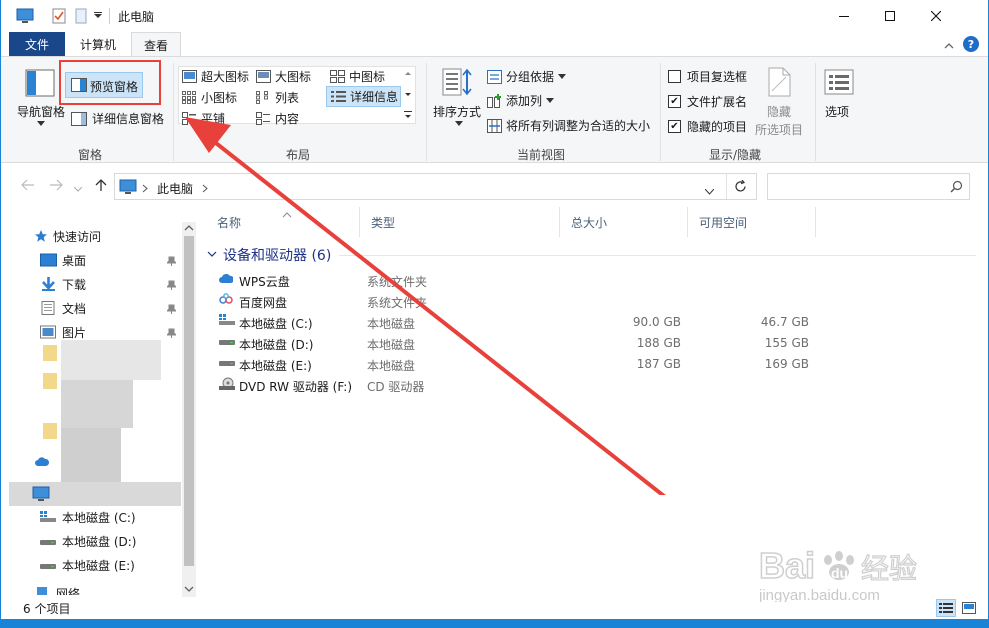 This screenshot has height=628, width=989. Describe the element at coordinates (391, 366) in the screenshot. I see `row-type: 本地磁盘` at that location.